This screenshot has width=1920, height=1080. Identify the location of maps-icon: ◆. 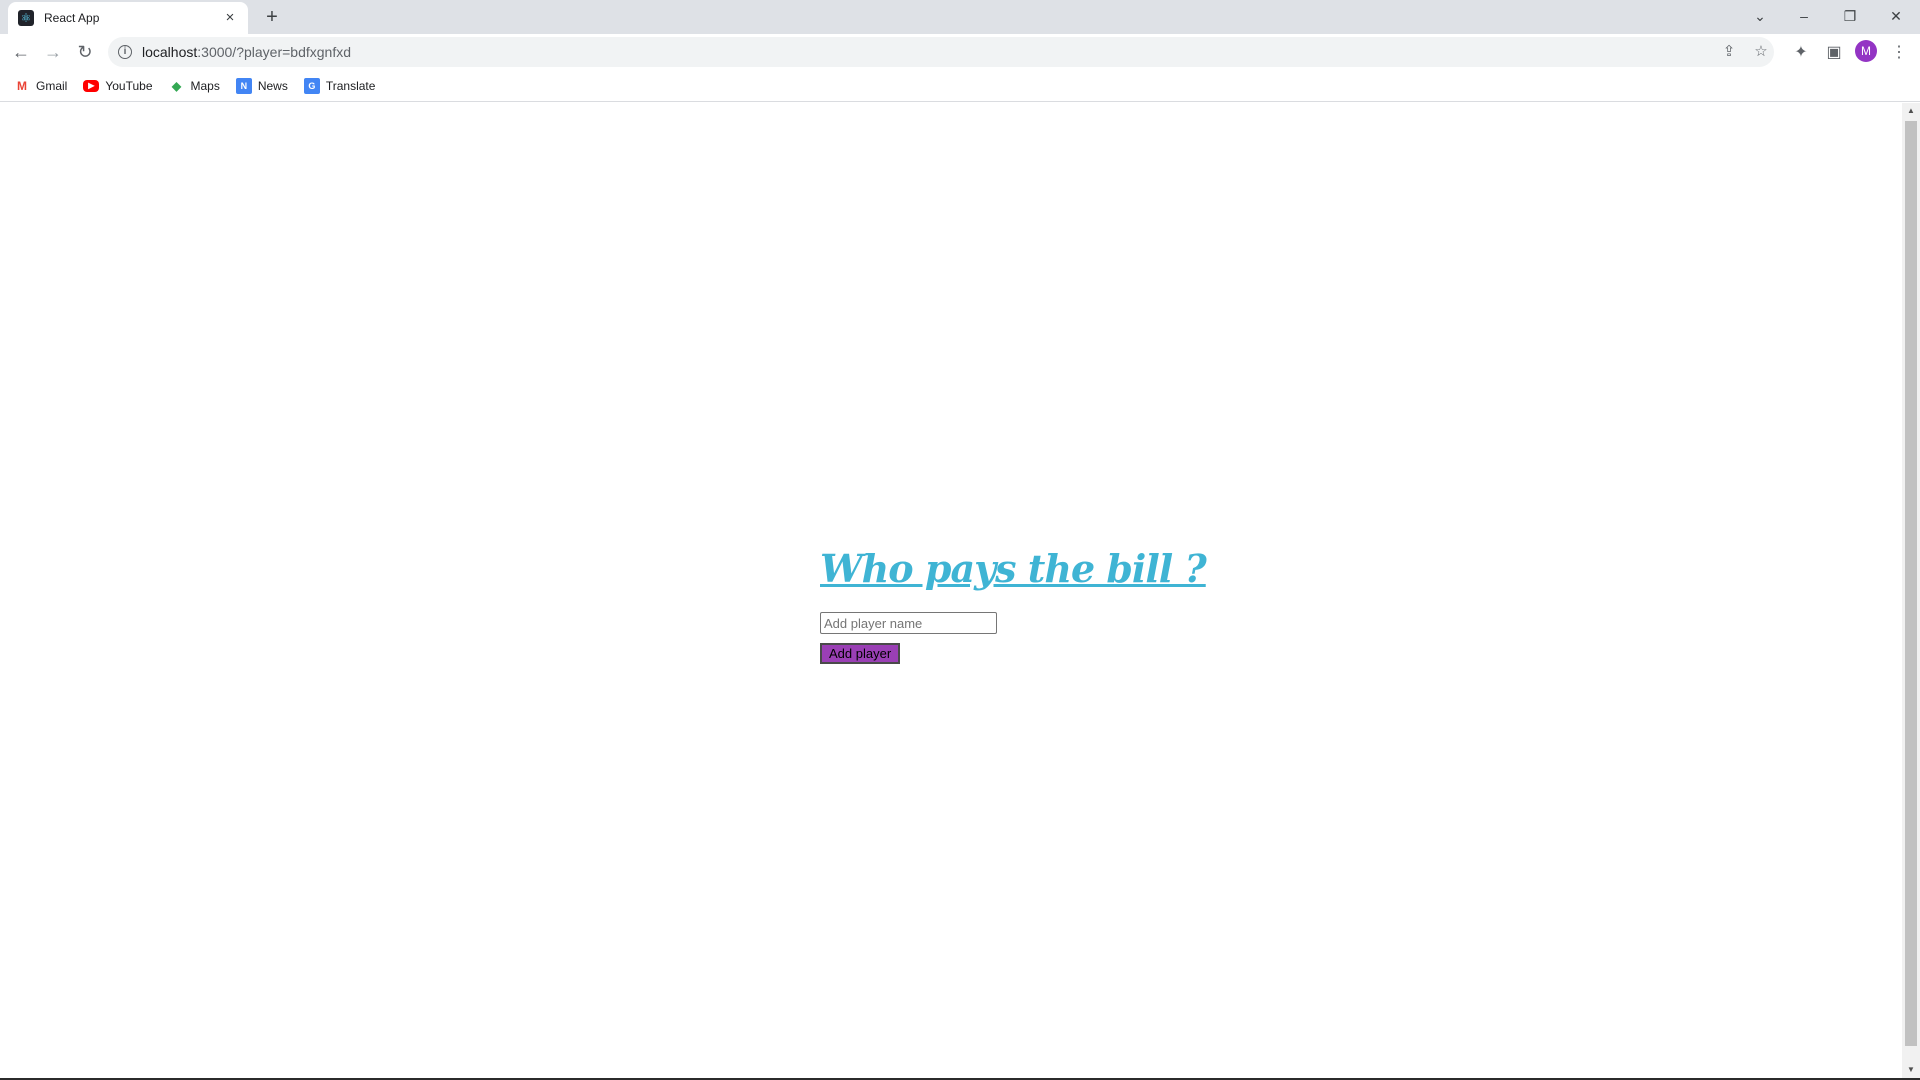
(176, 85).